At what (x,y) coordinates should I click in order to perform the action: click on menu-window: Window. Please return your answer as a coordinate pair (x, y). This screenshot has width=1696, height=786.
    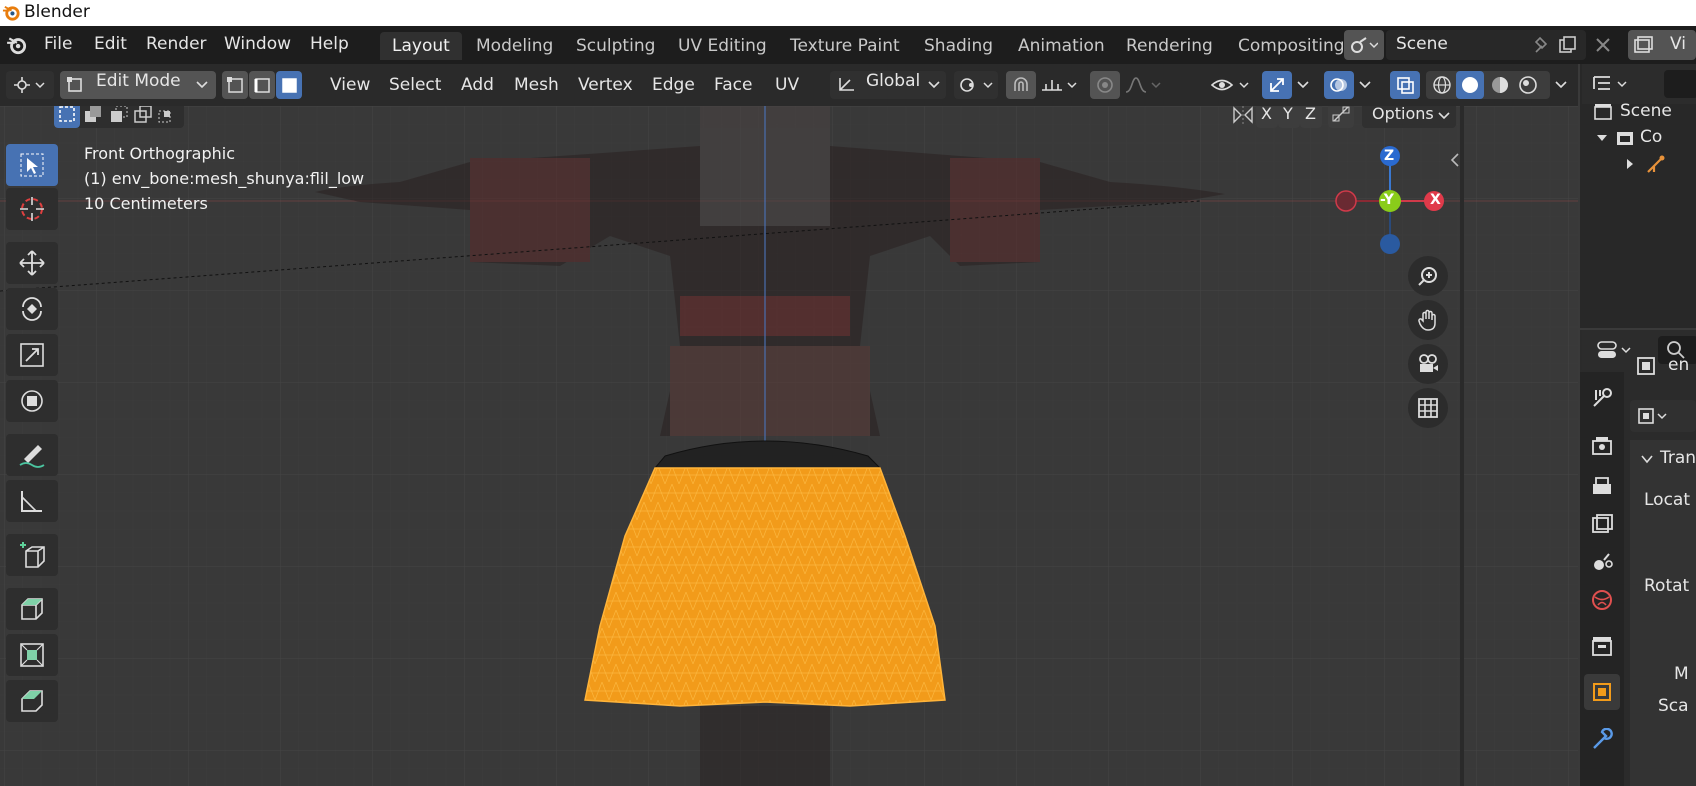
    Looking at the image, I should click on (257, 44).